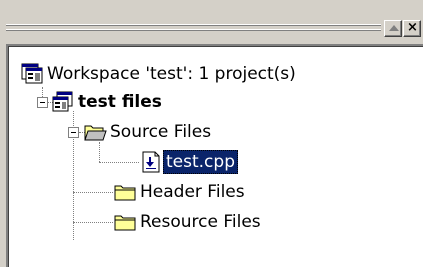  I want to click on tree-item-resource-files: Resource Files, so click(188, 222).